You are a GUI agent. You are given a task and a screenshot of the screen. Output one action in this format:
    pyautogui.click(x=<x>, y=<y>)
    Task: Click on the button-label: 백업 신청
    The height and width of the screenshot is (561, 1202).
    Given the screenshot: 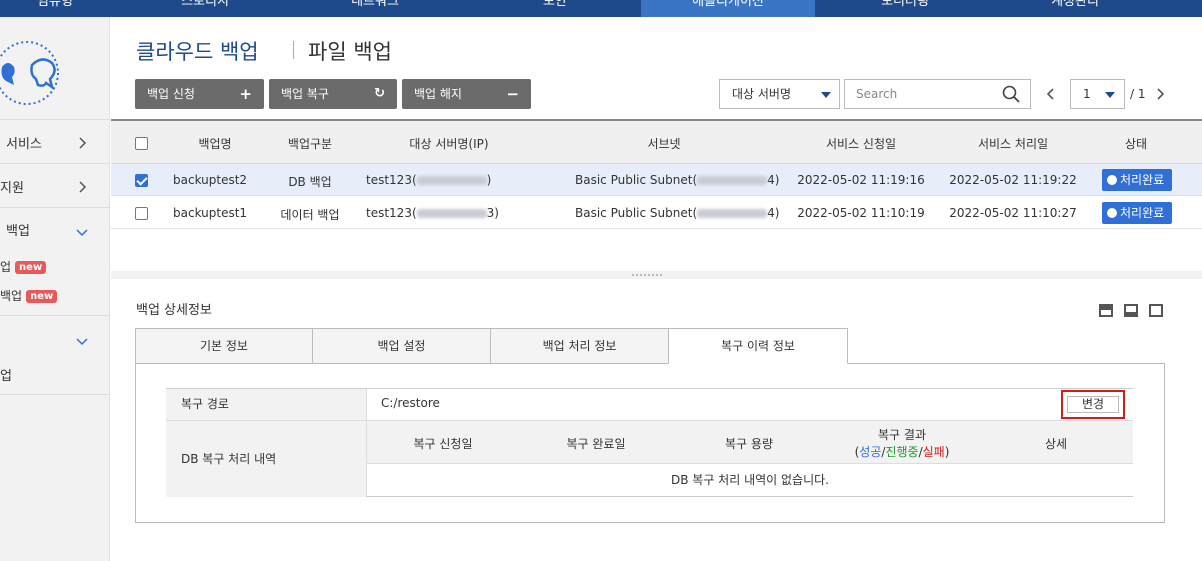 What is the action you would take?
    pyautogui.click(x=171, y=94)
    